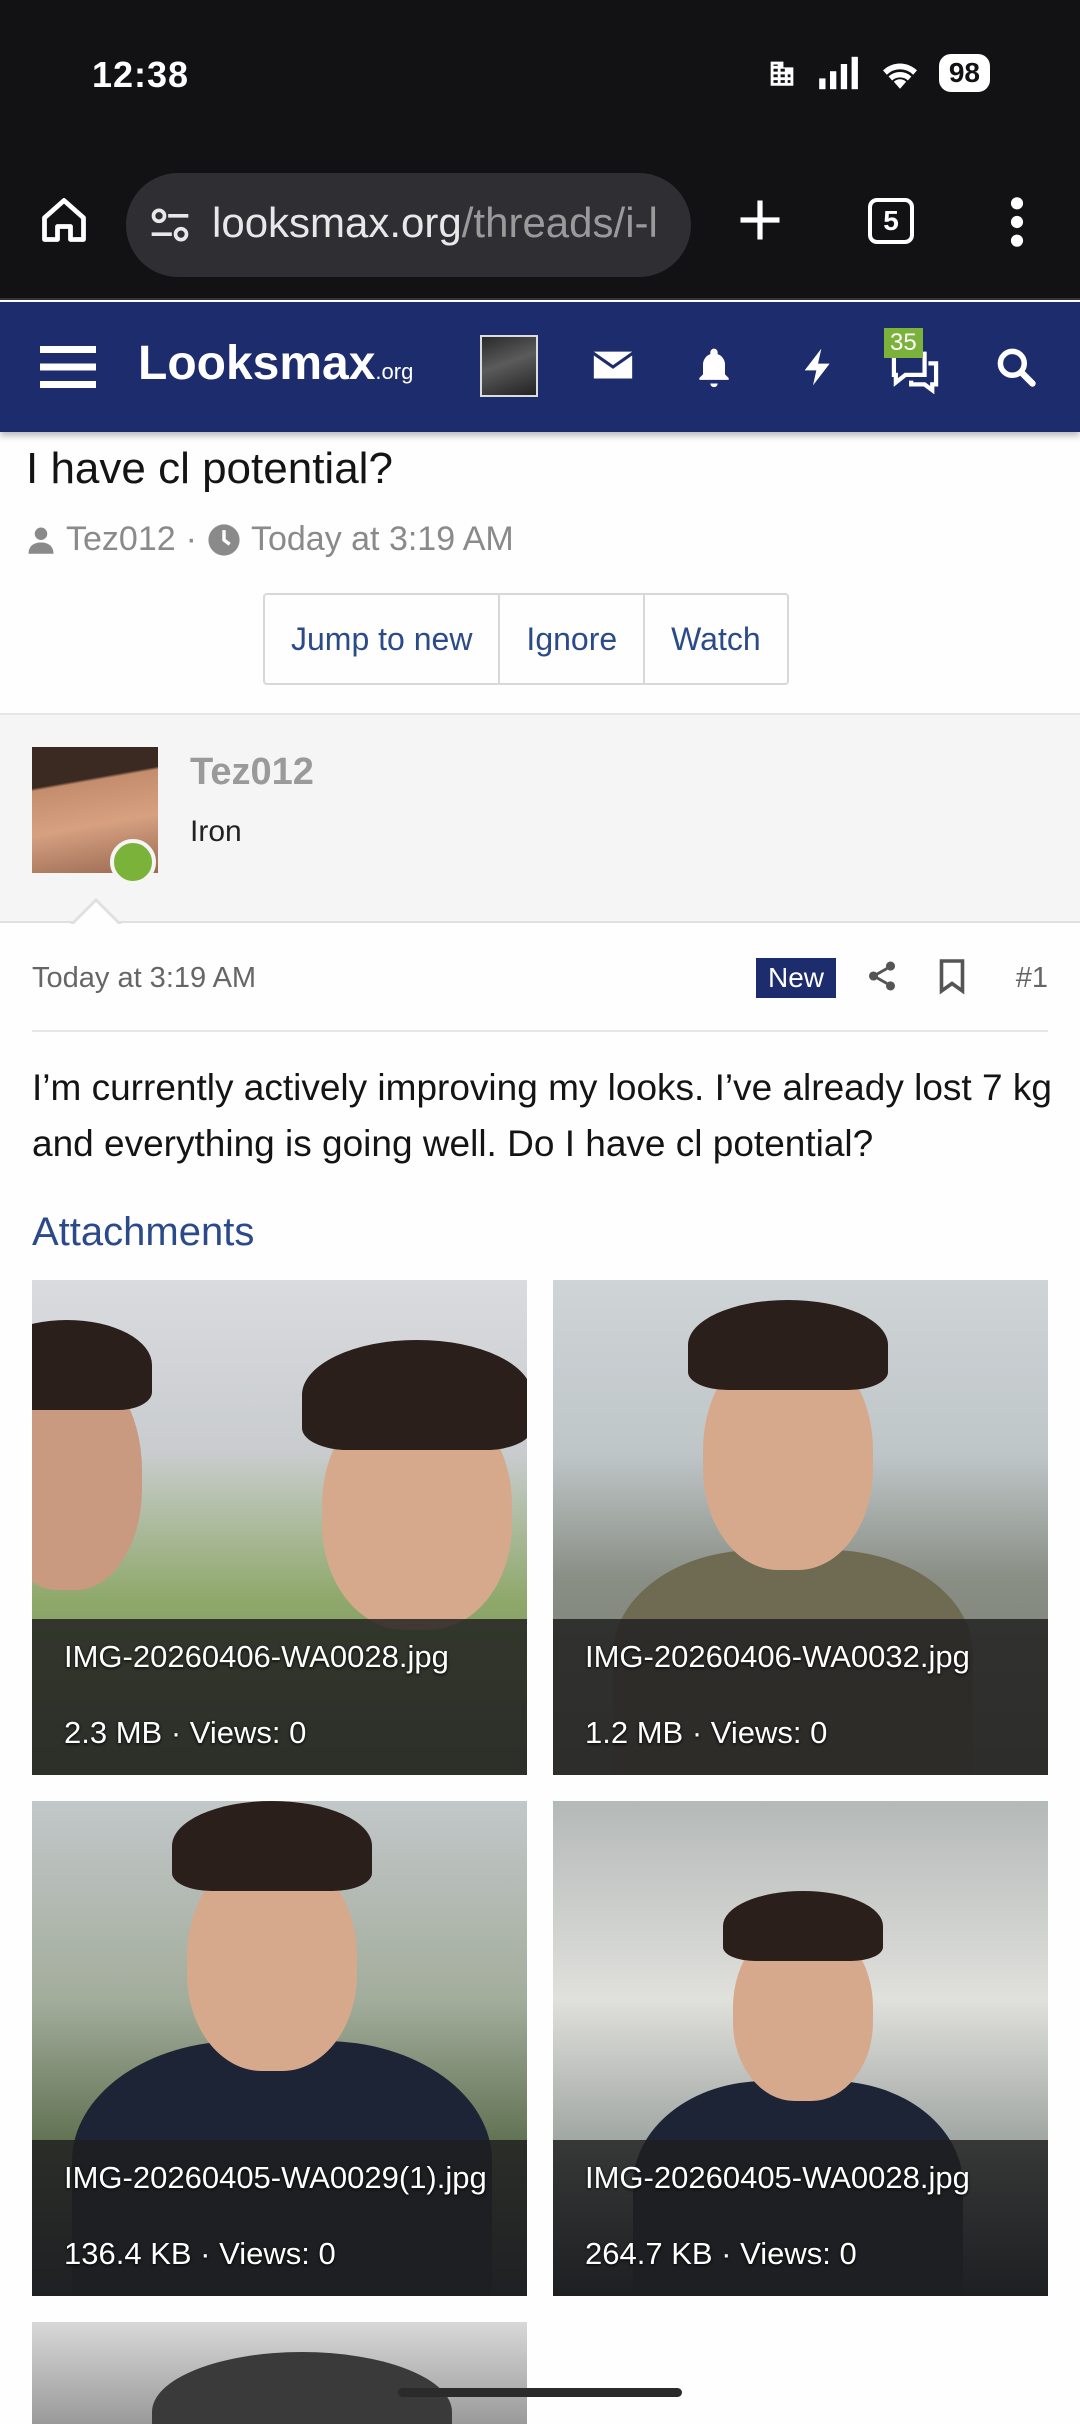  I want to click on site-settings-icon, so click(170, 225).